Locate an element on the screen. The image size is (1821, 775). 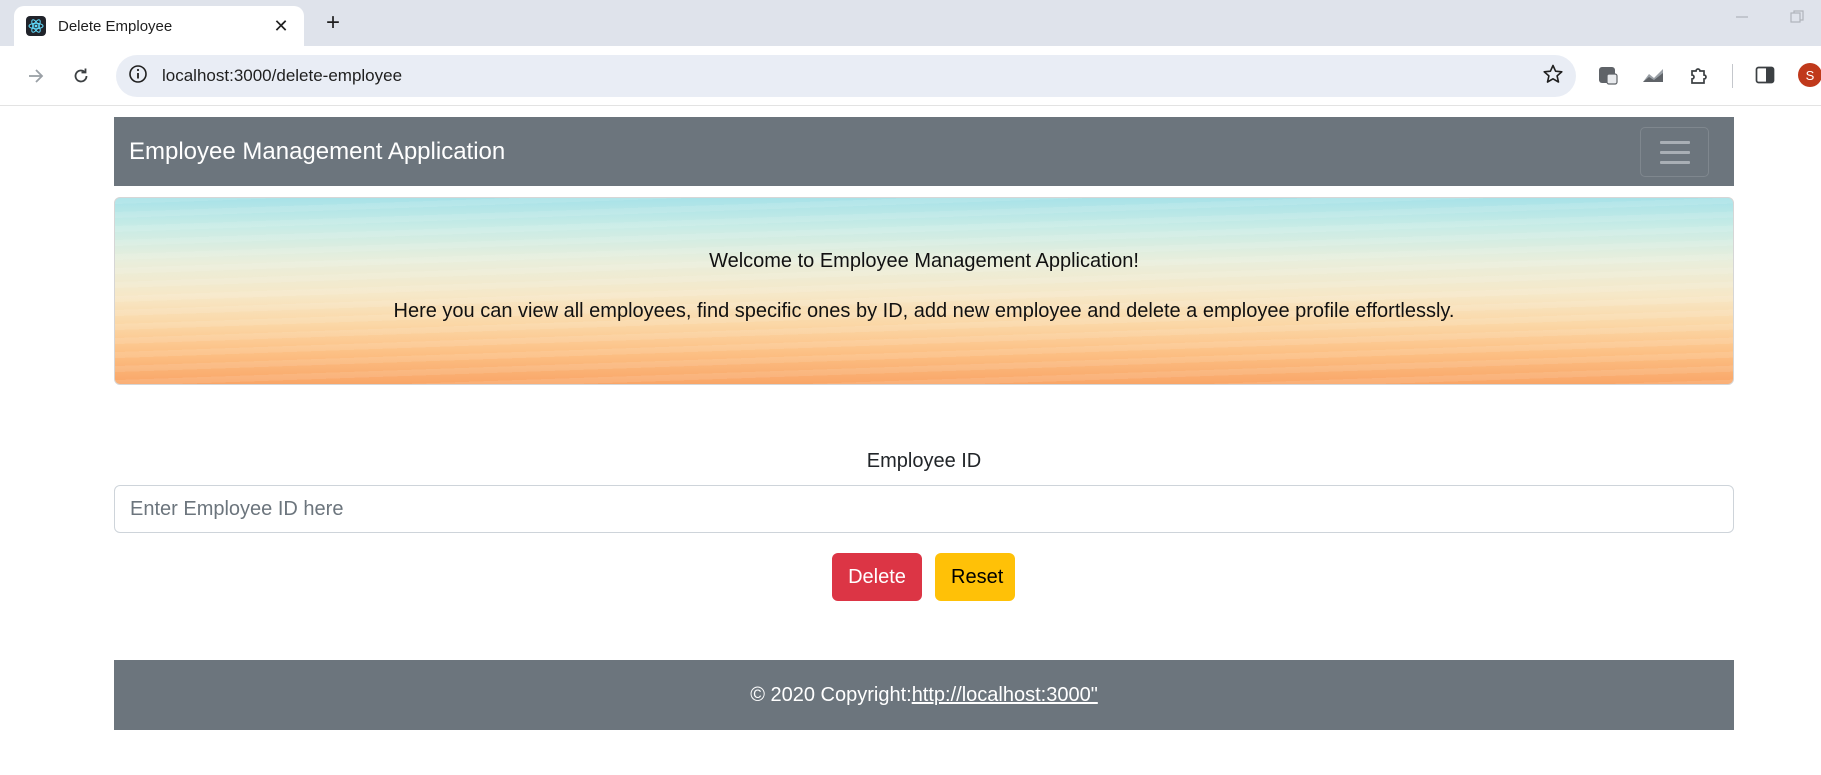
browser-tab: Delete Employee ✕ is located at coordinates (159, 26).